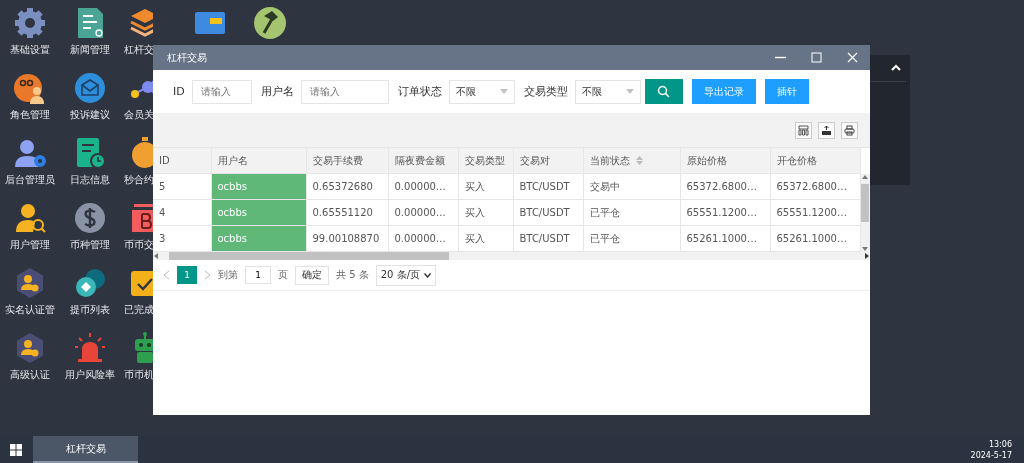 Image resolution: width=1024 pixels, height=463 pixels. I want to click on print-icon, so click(849, 130).